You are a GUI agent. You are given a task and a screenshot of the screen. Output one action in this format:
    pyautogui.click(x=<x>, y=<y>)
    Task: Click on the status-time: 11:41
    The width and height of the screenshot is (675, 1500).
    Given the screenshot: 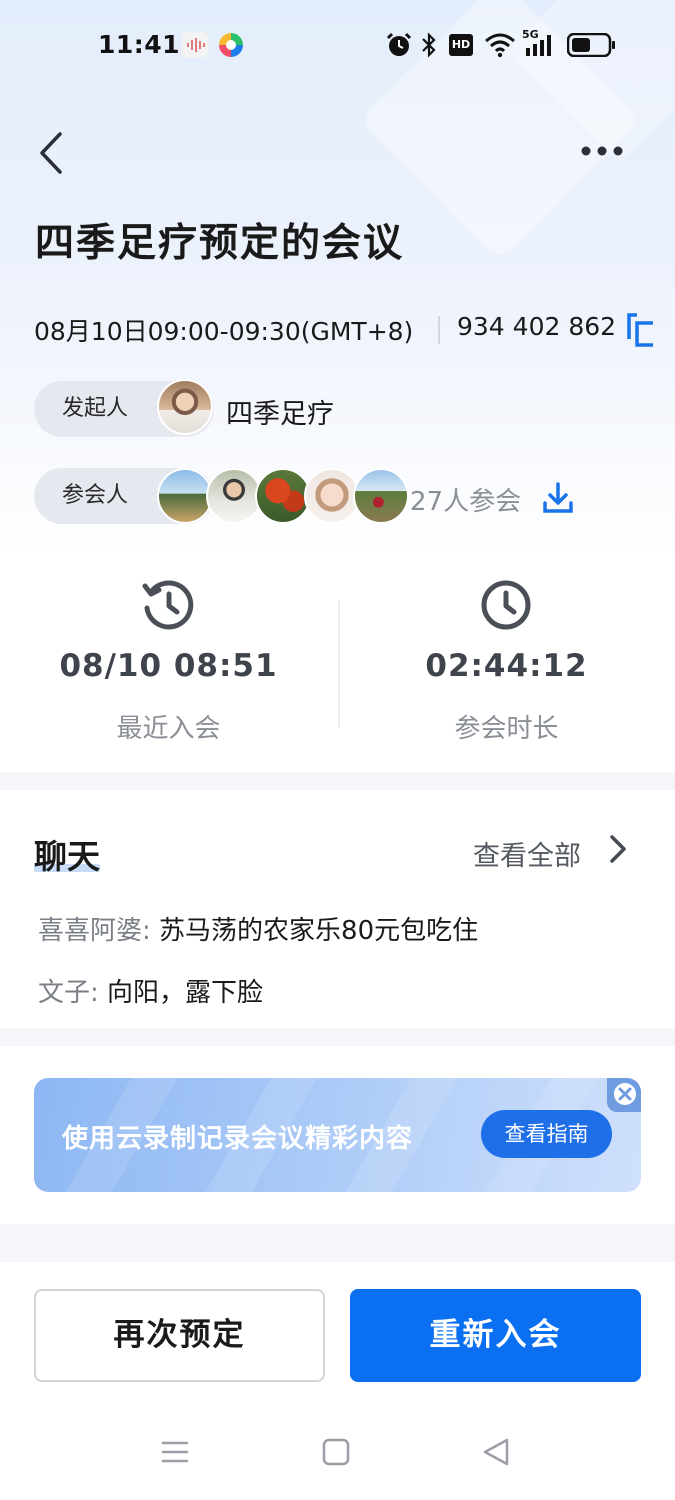 What is the action you would take?
    pyautogui.click(x=139, y=44)
    